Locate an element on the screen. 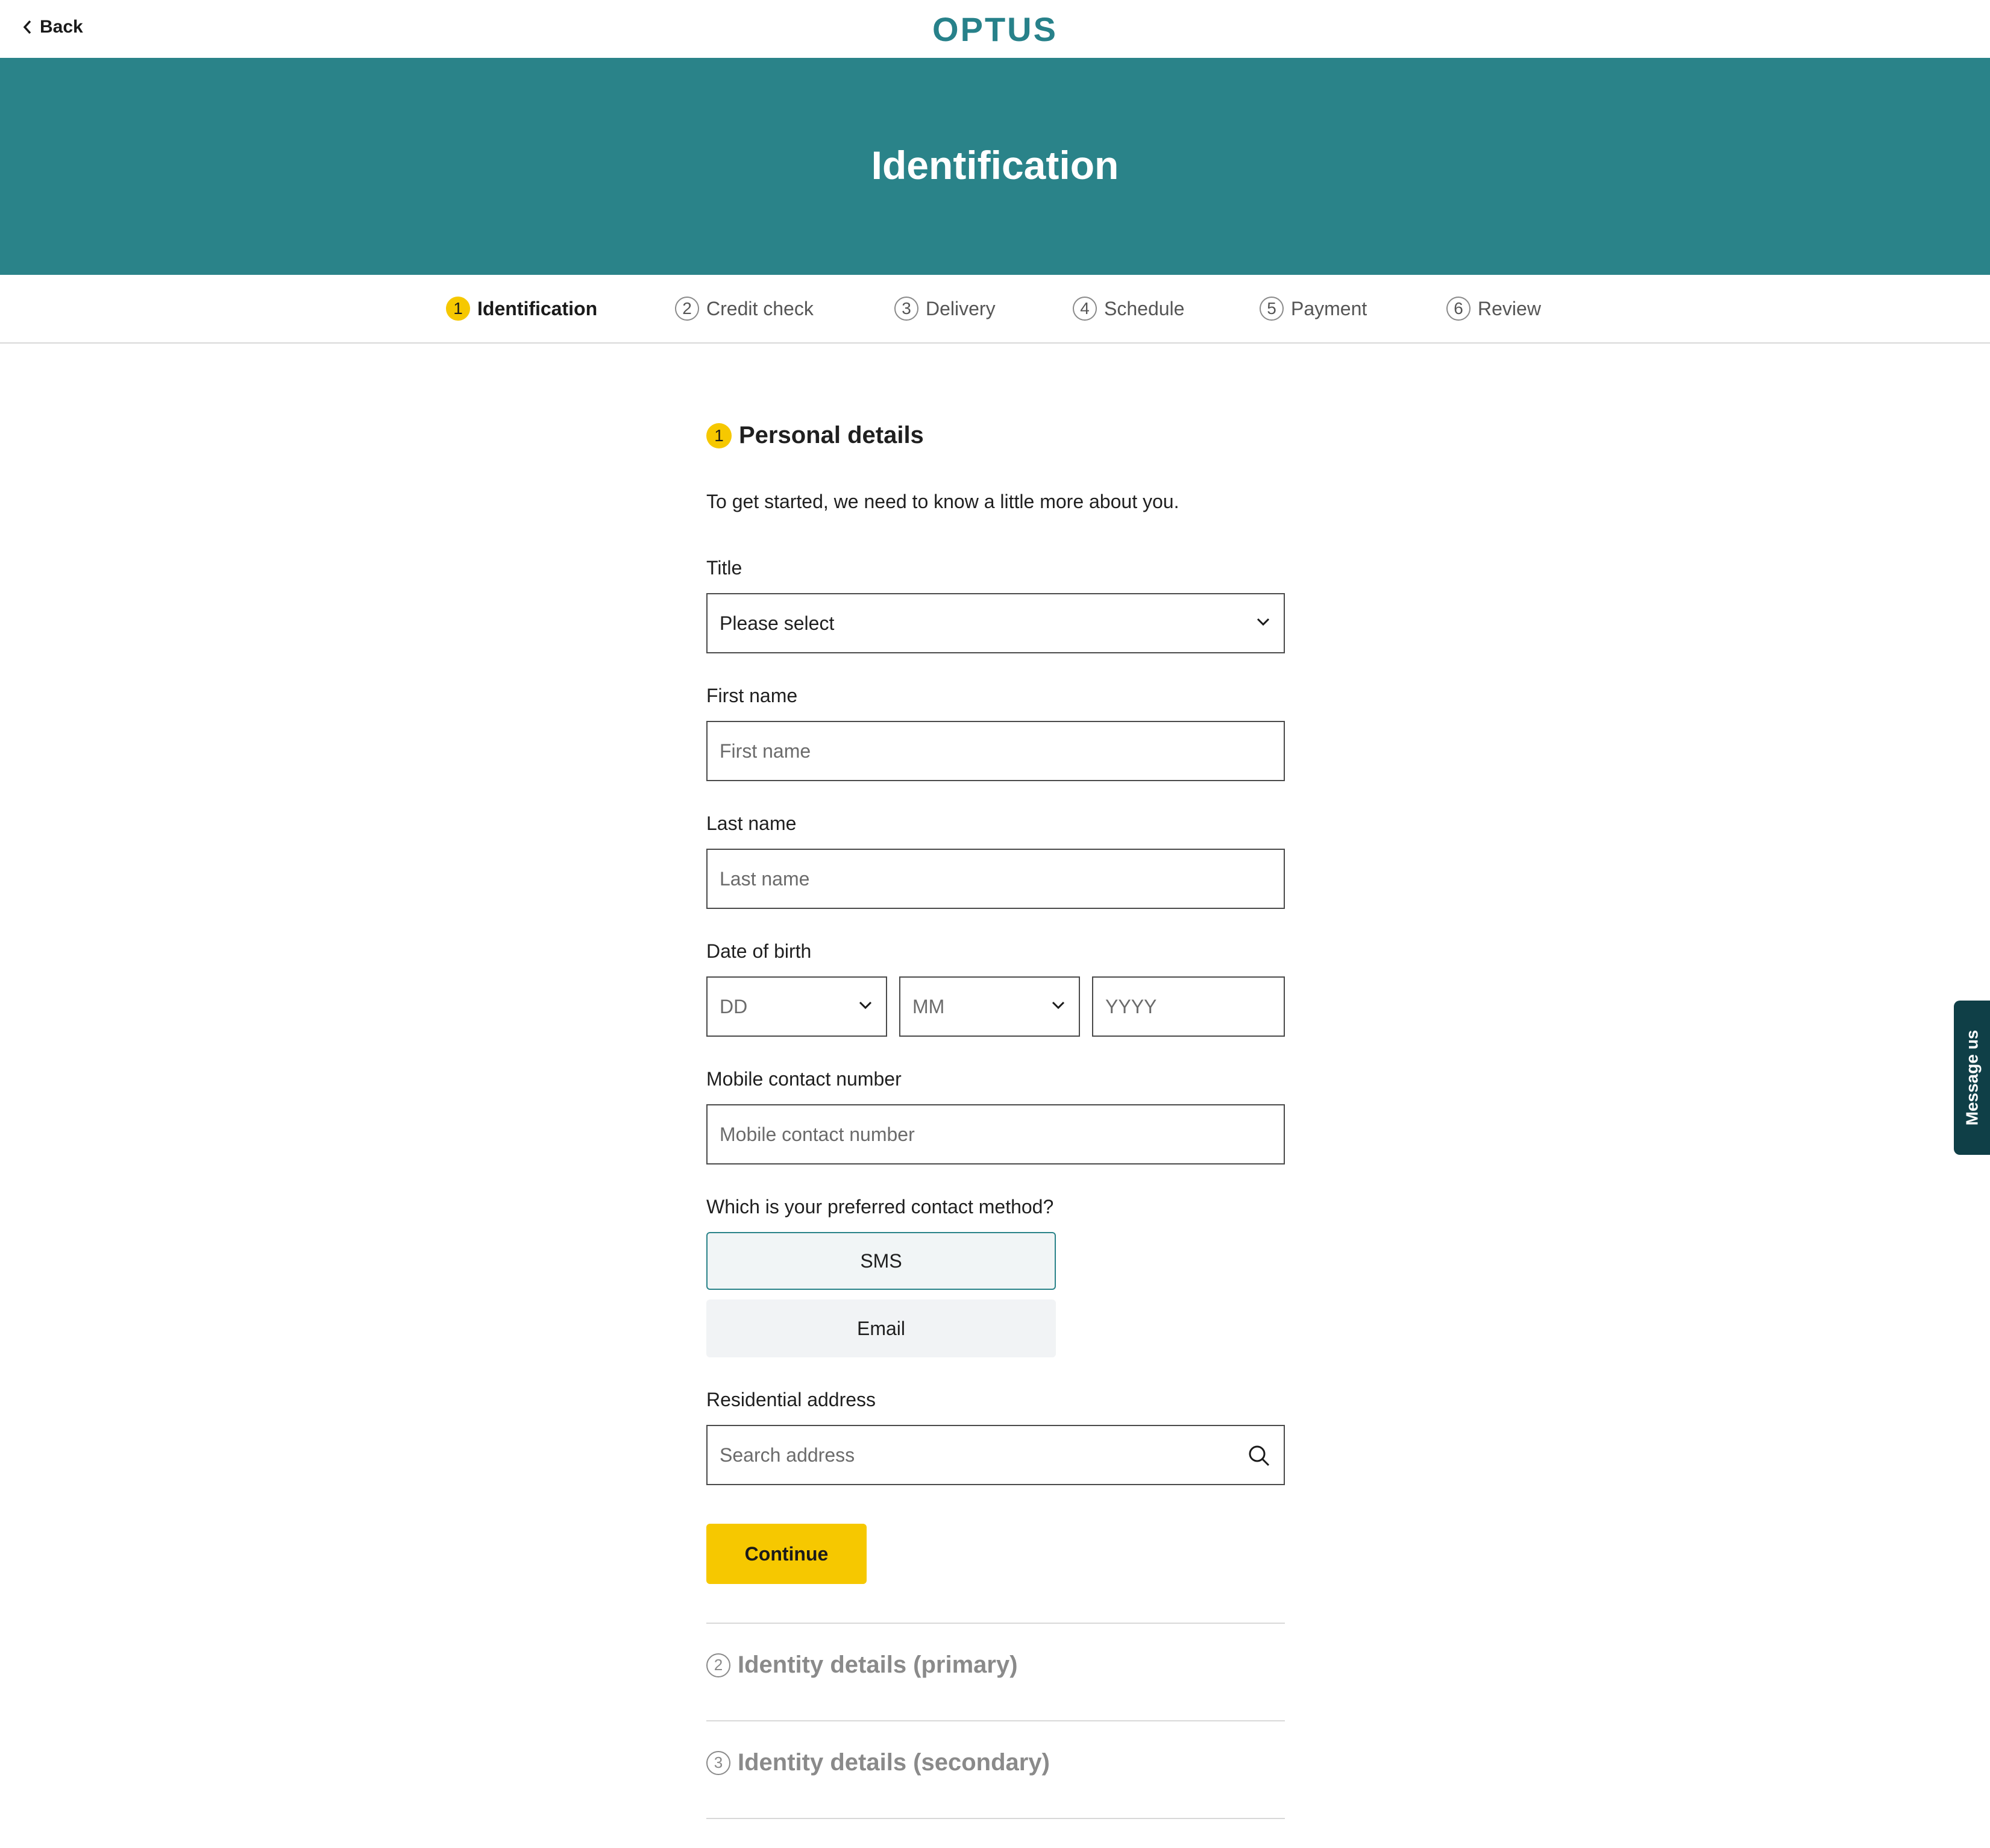 This screenshot has height=1848, width=1990. step-identification: 1 Identification is located at coordinates (521, 309).